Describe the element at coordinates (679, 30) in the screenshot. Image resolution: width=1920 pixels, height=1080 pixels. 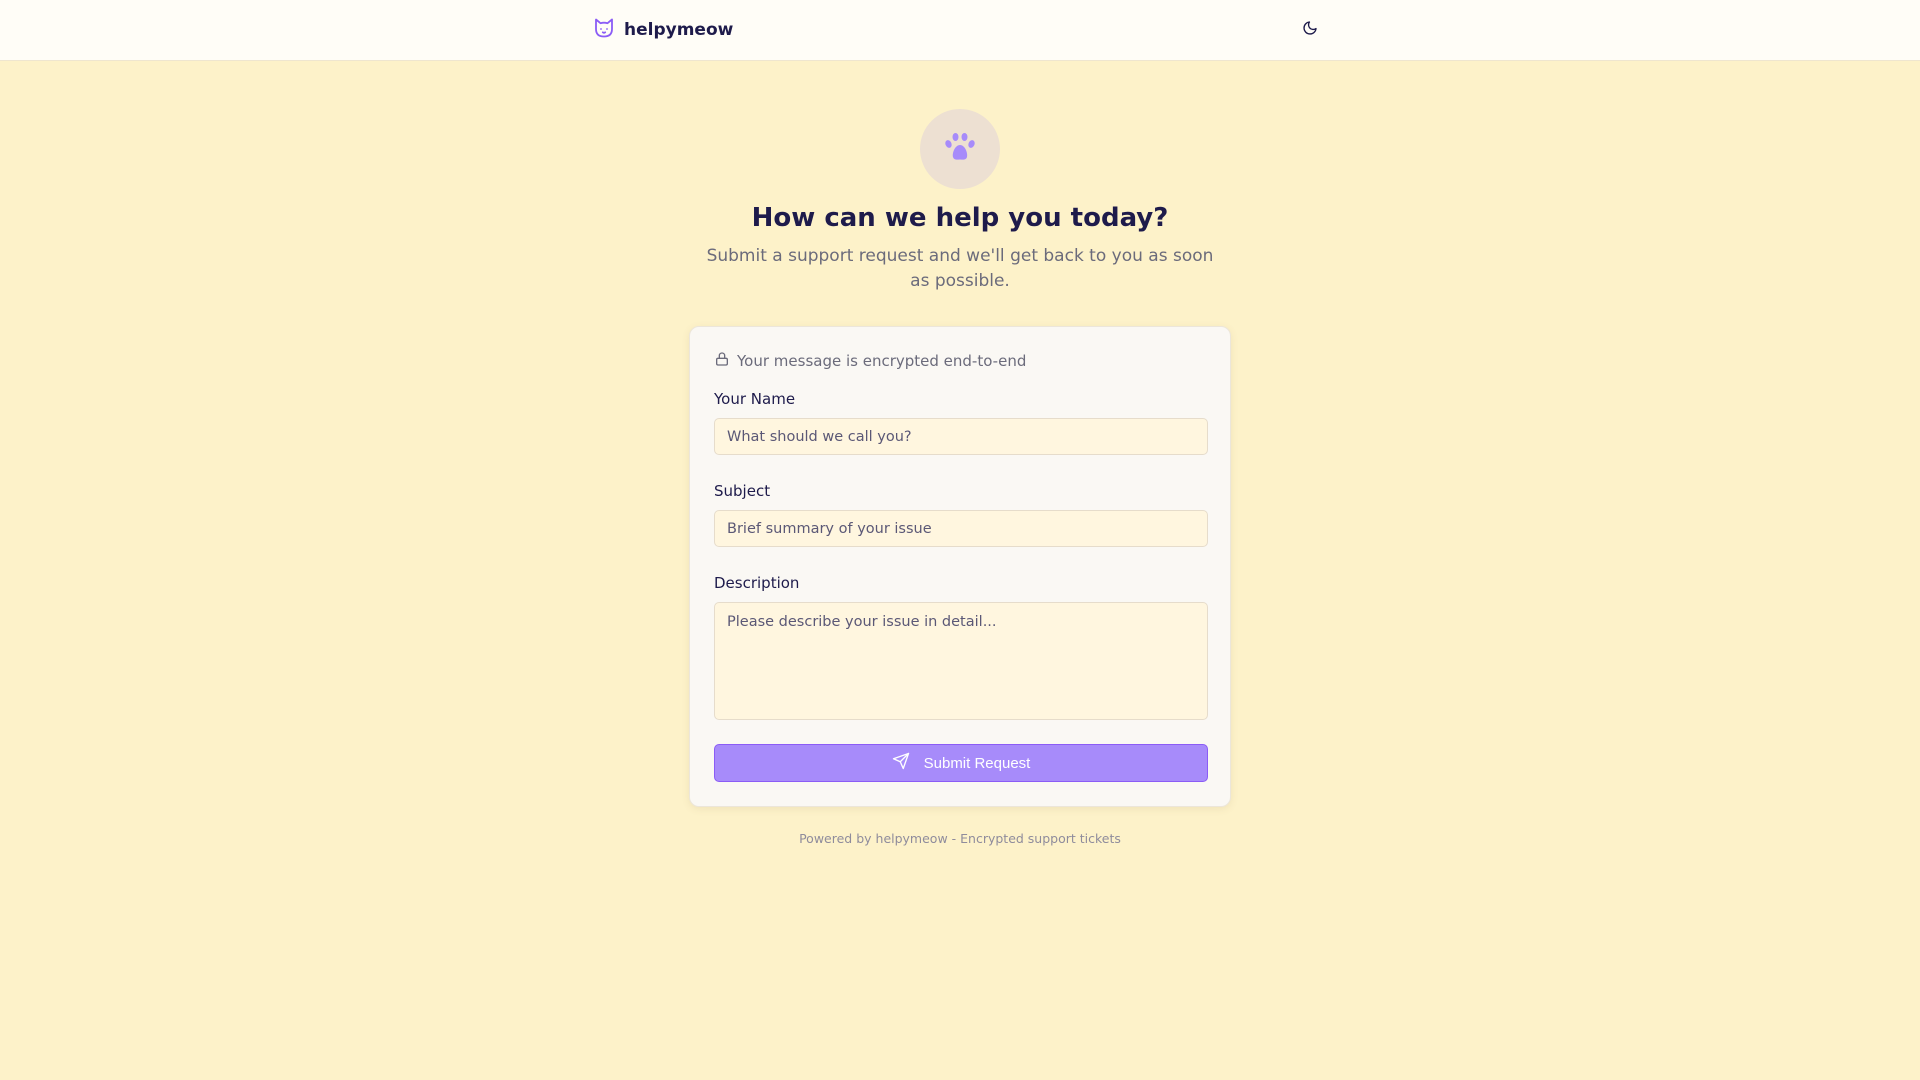
I see `brand-name: helpymeow` at that location.